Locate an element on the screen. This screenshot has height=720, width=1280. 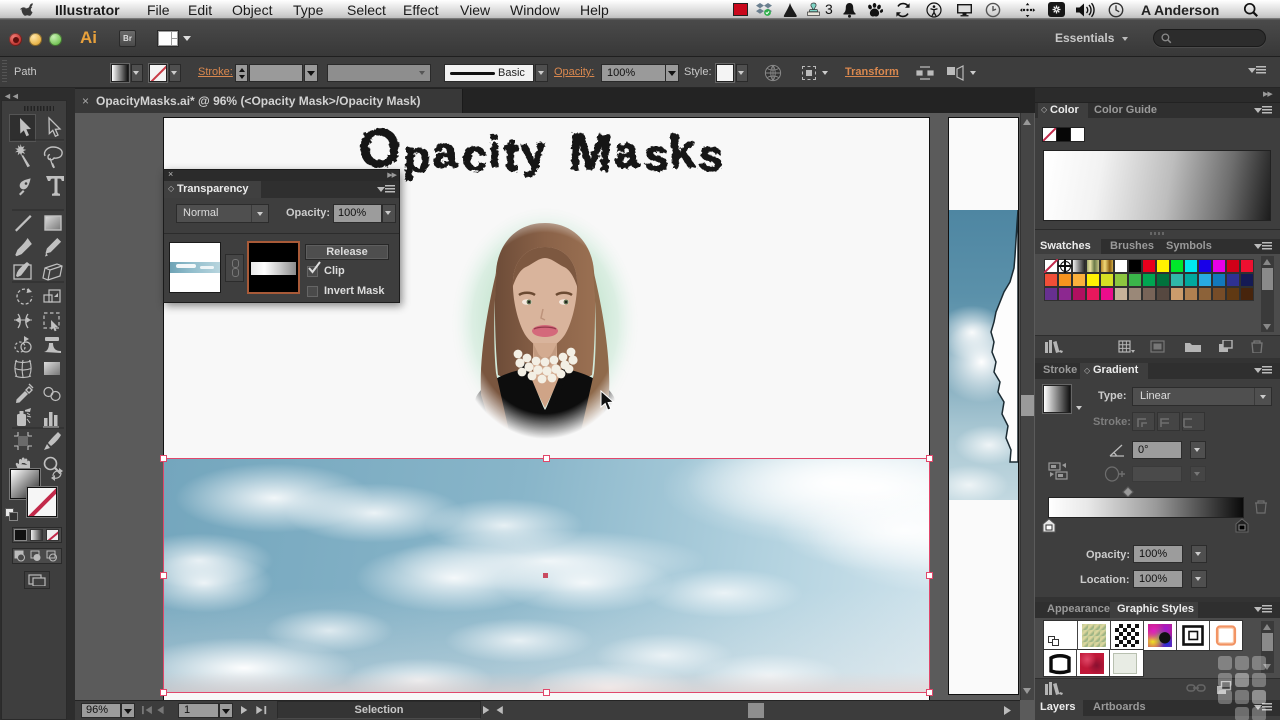
svg-text: i is located at coordinates (495, 152).